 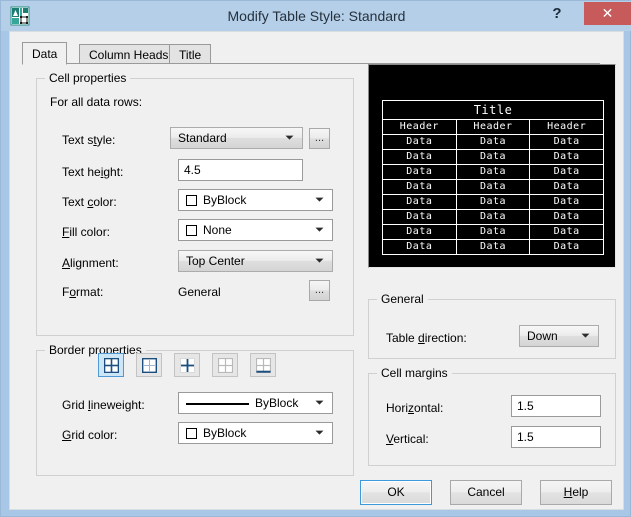 I want to click on lineweight-sample-icon, so click(x=217, y=404).